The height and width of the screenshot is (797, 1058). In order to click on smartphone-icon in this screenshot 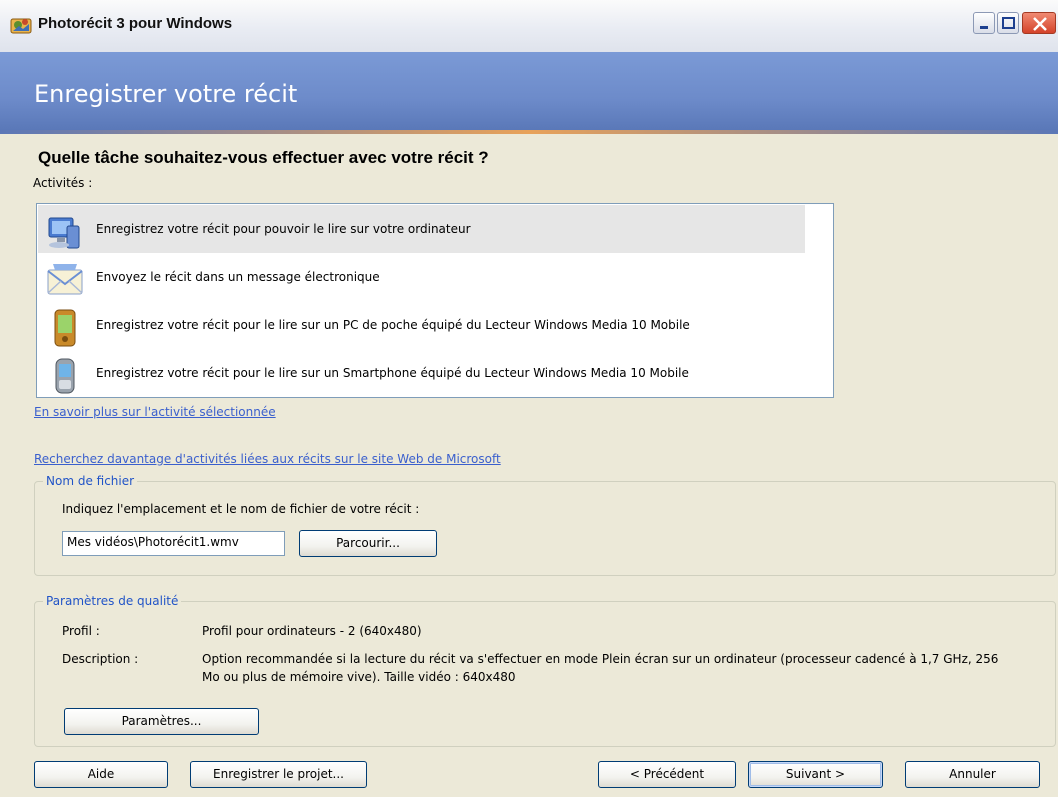, I will do `click(65, 376)`.